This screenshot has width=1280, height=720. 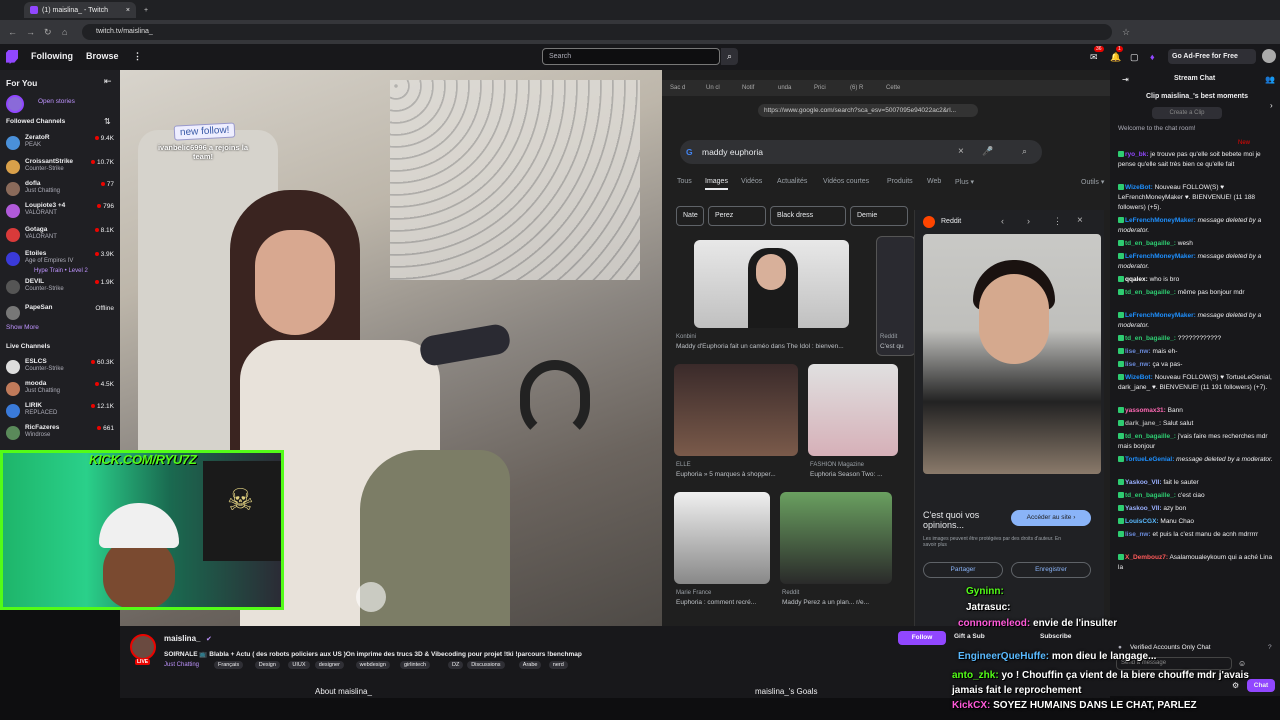 I want to click on chat-username: X_Dembouz7:, so click(x=1146, y=557).